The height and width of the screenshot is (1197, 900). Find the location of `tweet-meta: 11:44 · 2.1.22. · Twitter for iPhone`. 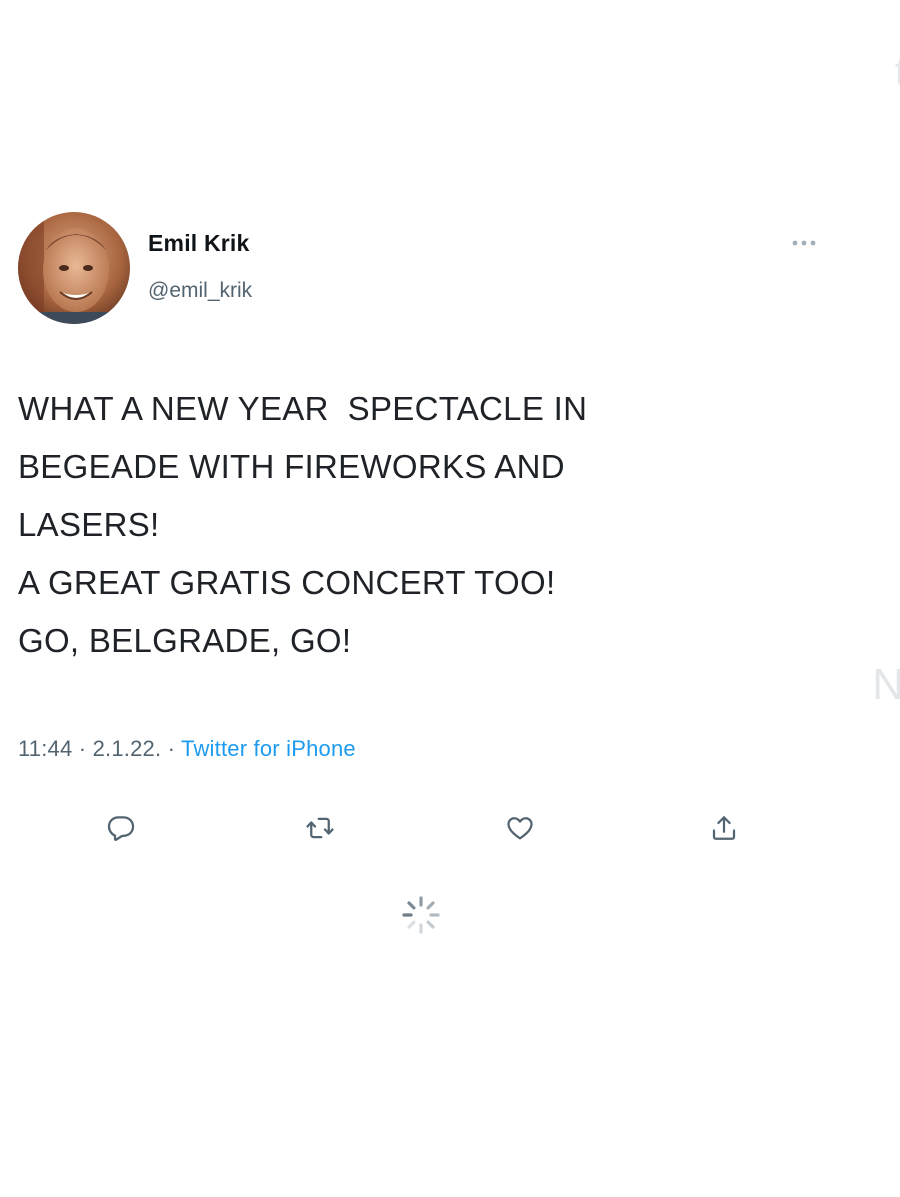

tweet-meta: 11:44 · 2.1.22. · Twitter for iPhone is located at coordinates (187, 749).